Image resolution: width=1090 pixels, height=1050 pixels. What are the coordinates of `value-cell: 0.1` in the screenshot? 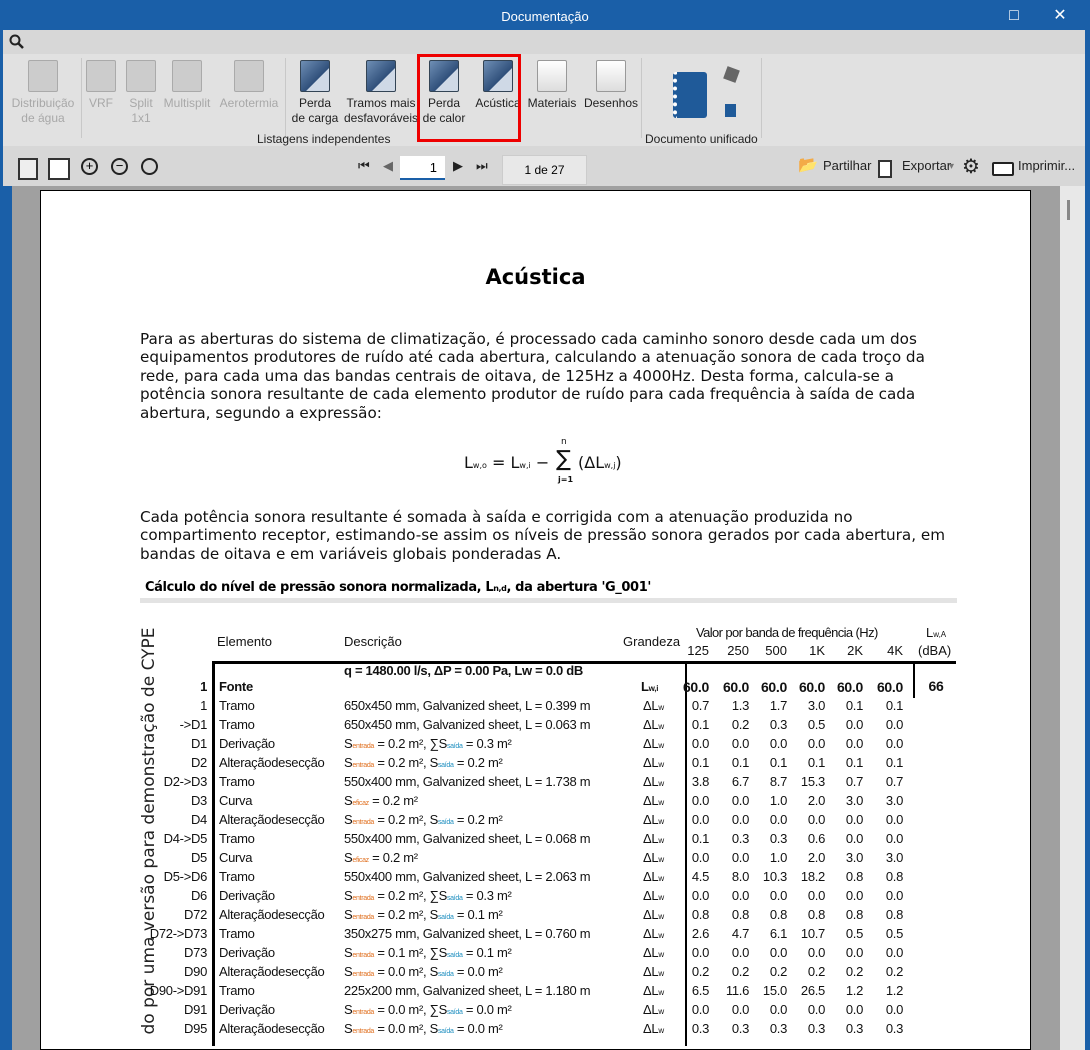 It's located at (894, 705).